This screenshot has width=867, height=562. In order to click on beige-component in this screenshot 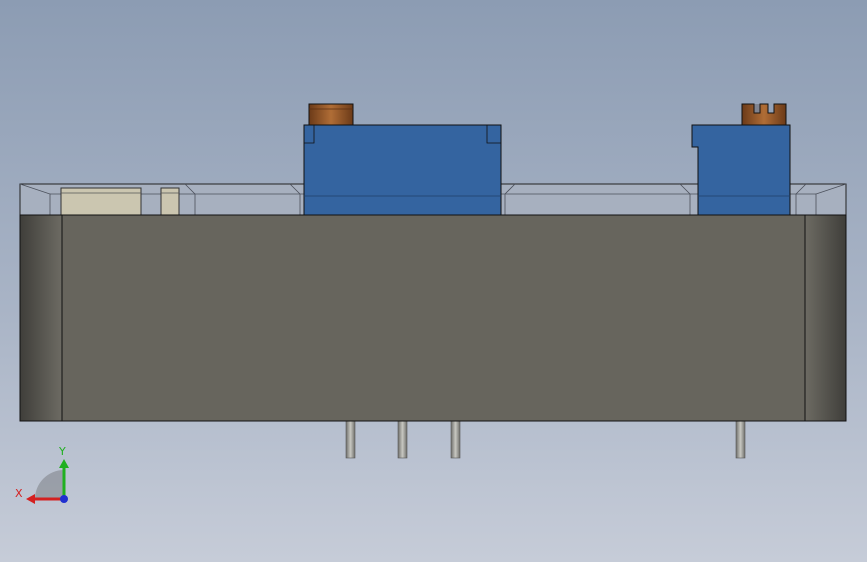, I will do `click(120, 201)`.